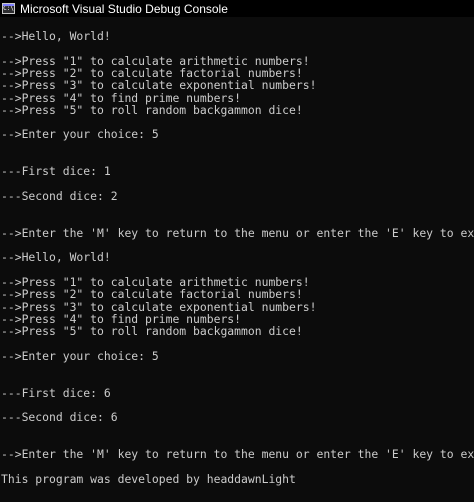 This screenshot has height=502, width=474. I want to click on console-line: ---Second dice: 2, so click(59, 195).